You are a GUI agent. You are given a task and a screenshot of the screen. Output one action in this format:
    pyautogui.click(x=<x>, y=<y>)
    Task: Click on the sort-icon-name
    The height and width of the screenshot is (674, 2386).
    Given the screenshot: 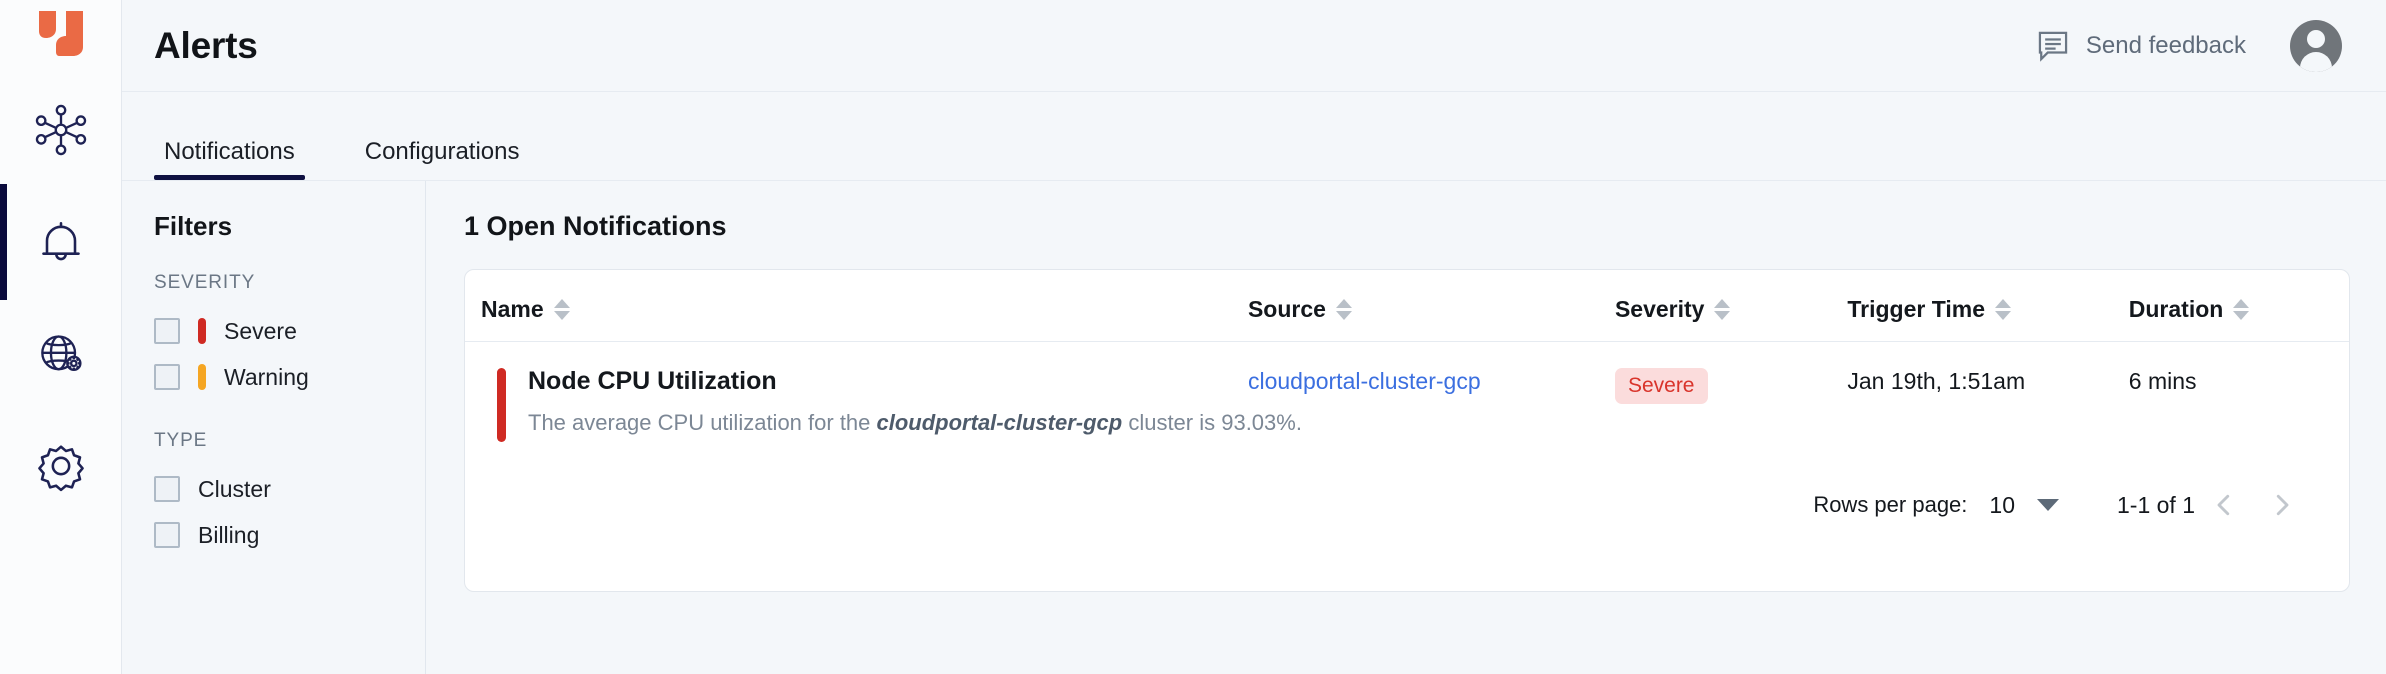 What is the action you would take?
    pyautogui.click(x=561, y=309)
    